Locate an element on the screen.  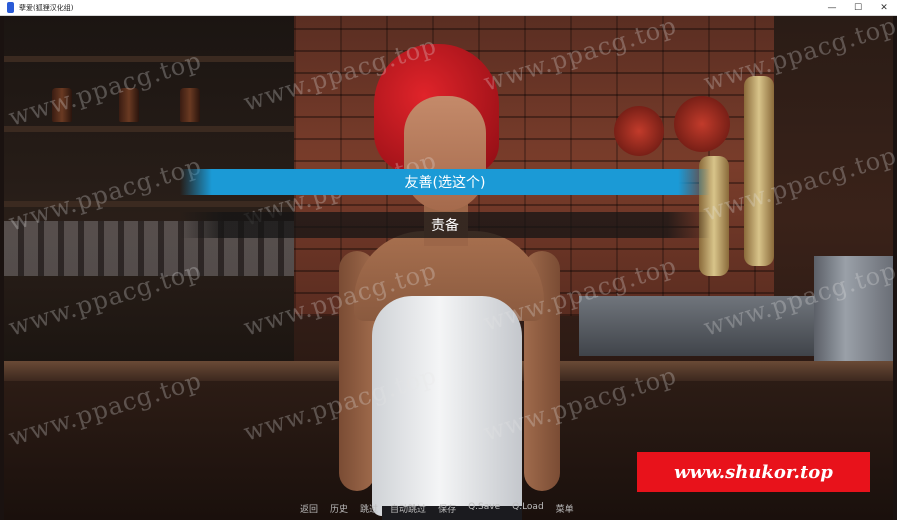
choice-blame: 责备 is located at coordinates (445, 225).